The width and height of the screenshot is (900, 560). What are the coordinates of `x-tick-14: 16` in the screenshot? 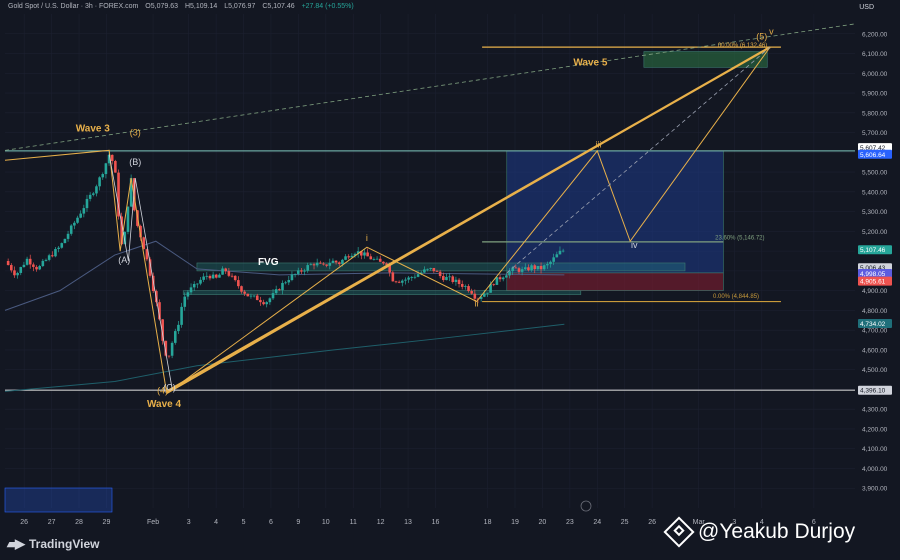 It's located at (436, 522).